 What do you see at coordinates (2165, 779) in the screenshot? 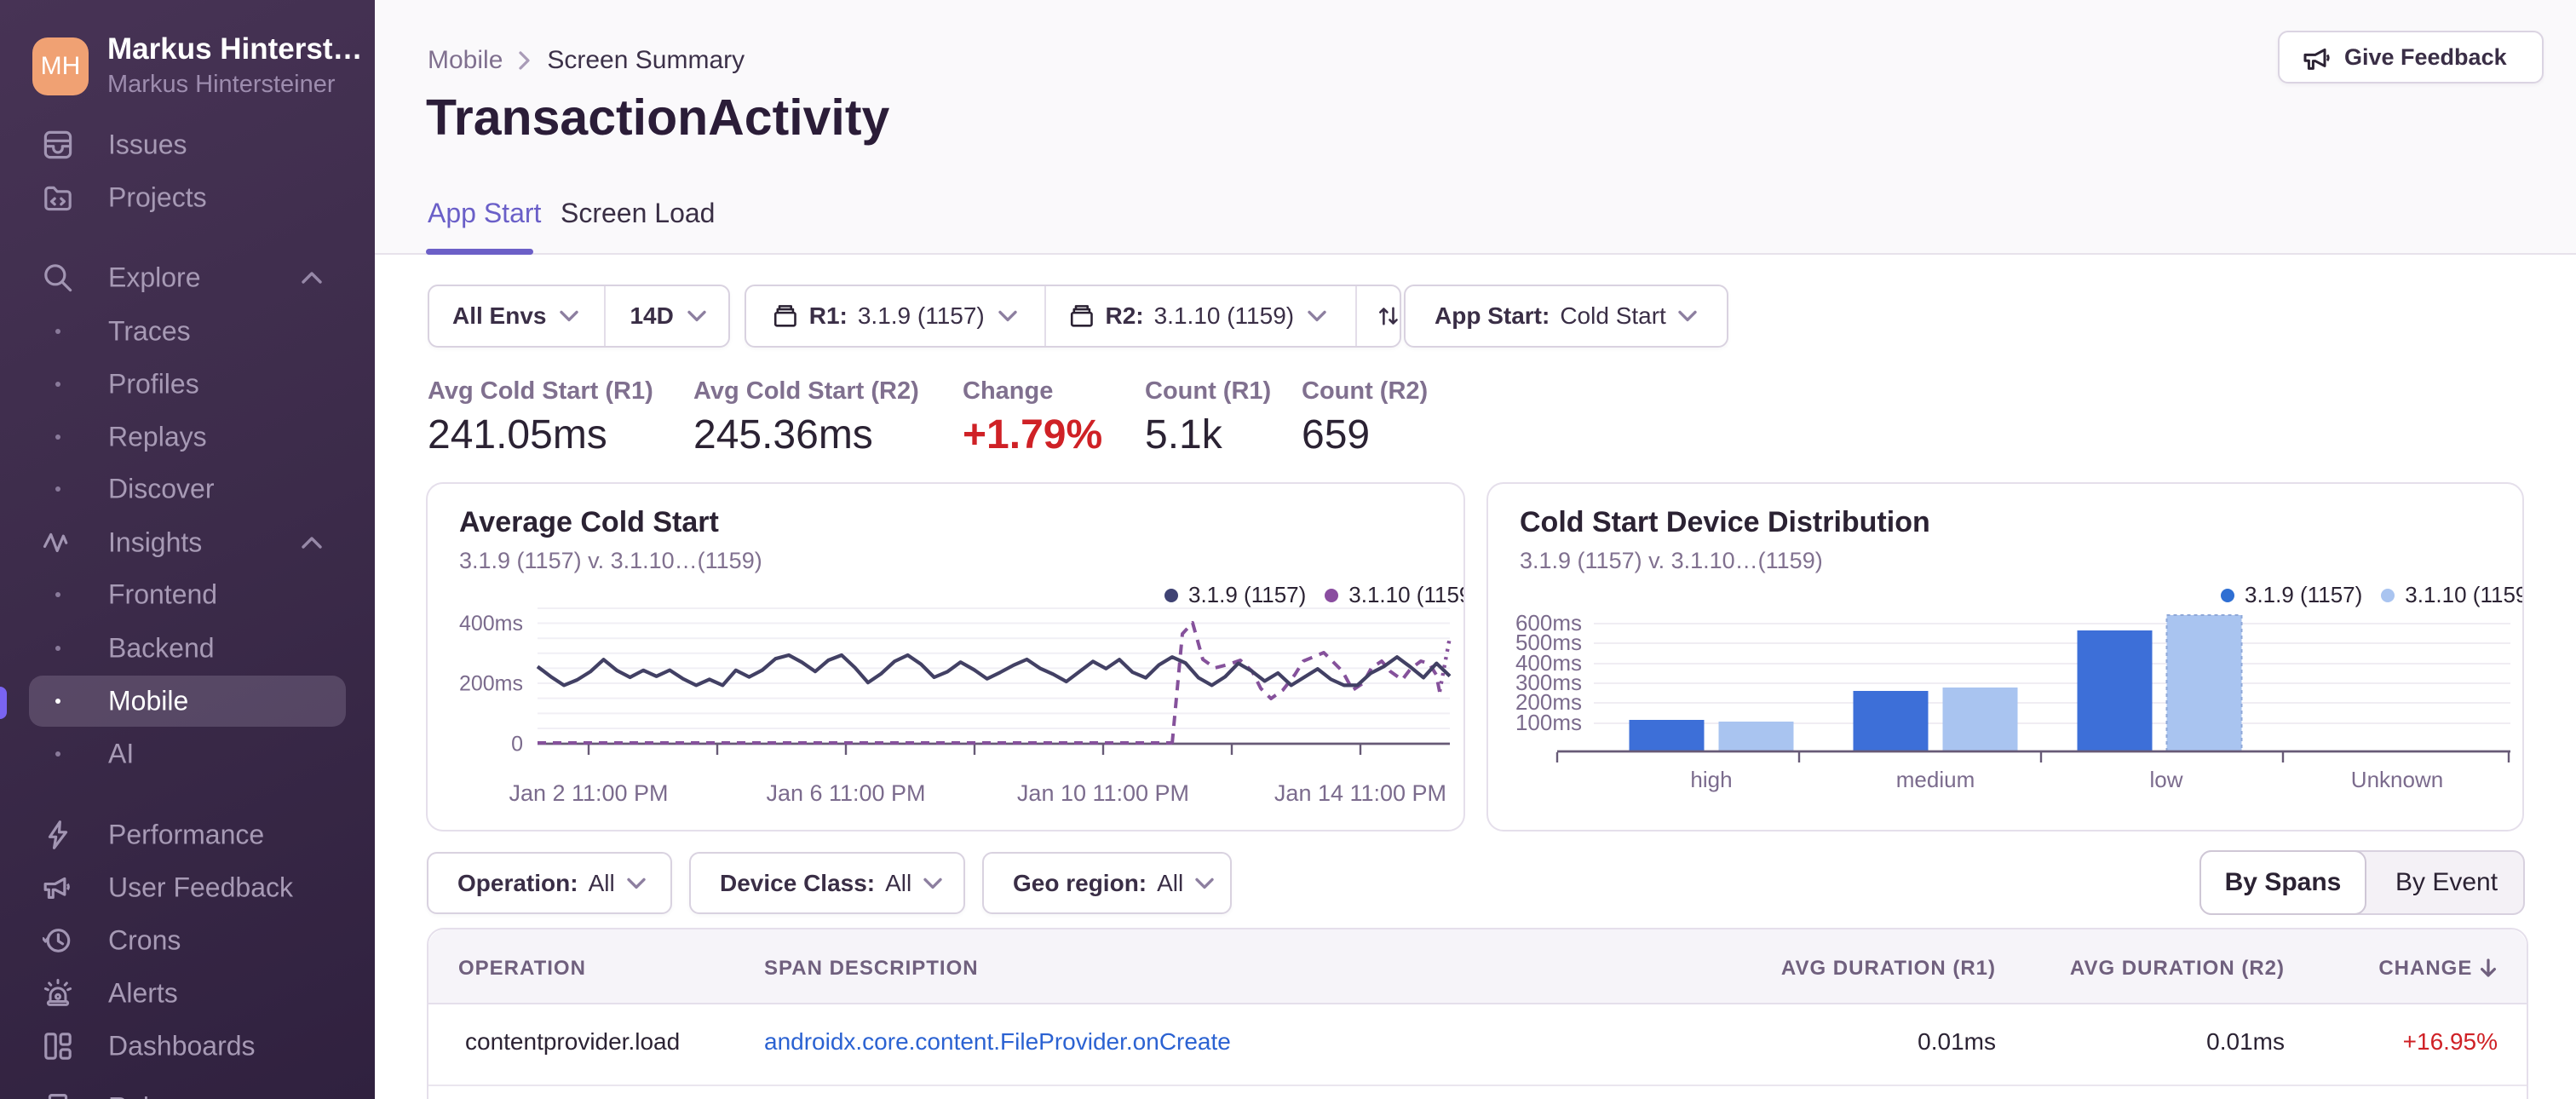
I see `svg-text: low` at bounding box center [2165, 779].